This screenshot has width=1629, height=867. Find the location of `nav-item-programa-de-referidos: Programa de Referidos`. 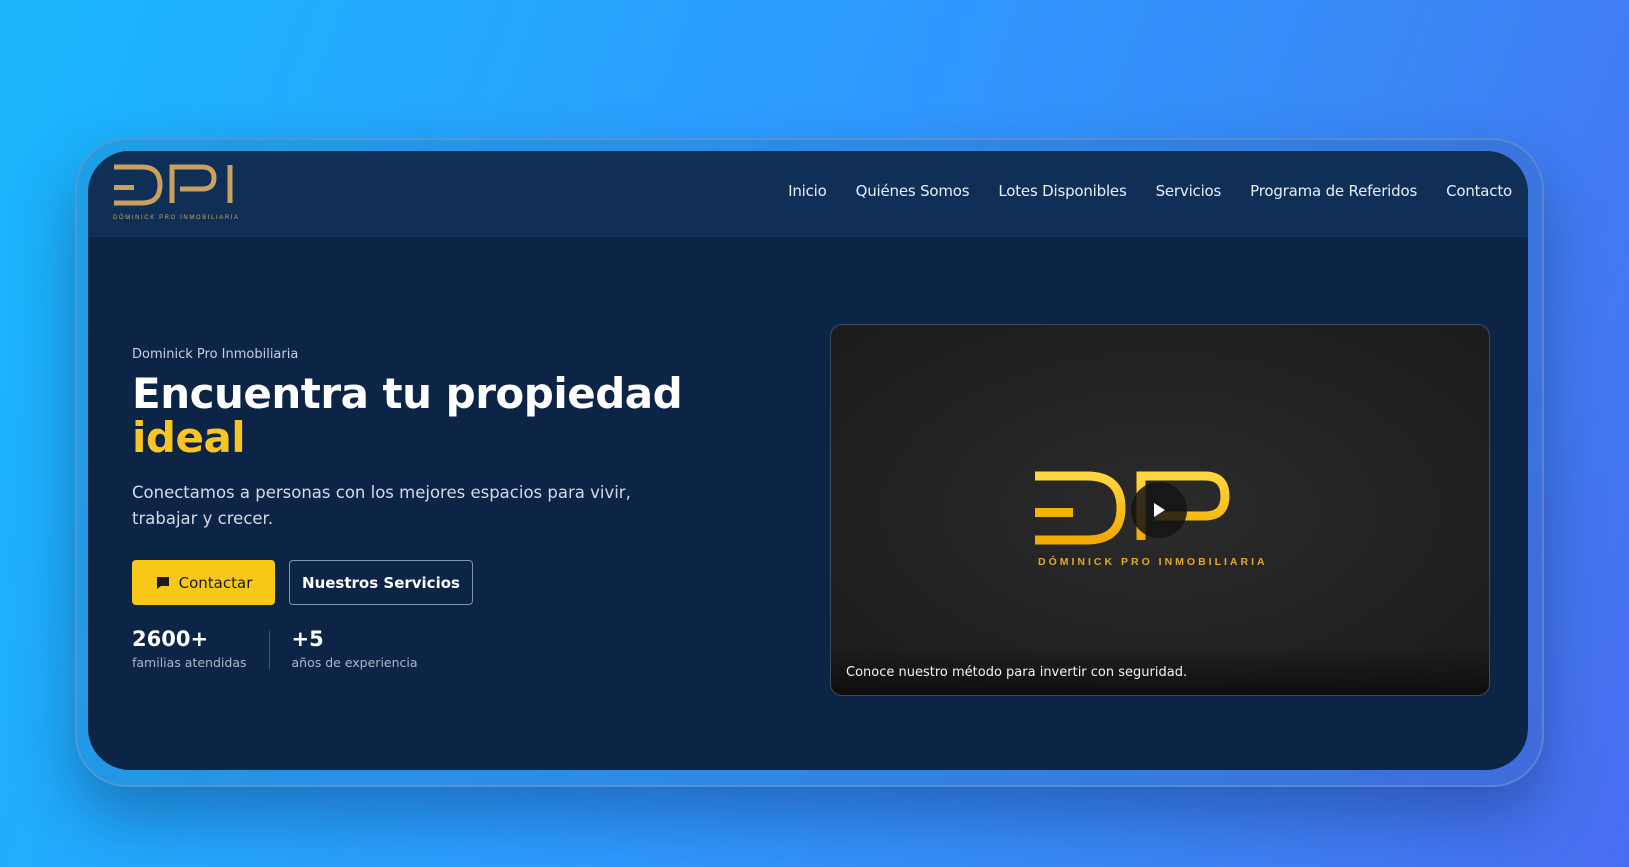

nav-item-programa-de-referidos: Programa de Referidos is located at coordinates (1333, 191).